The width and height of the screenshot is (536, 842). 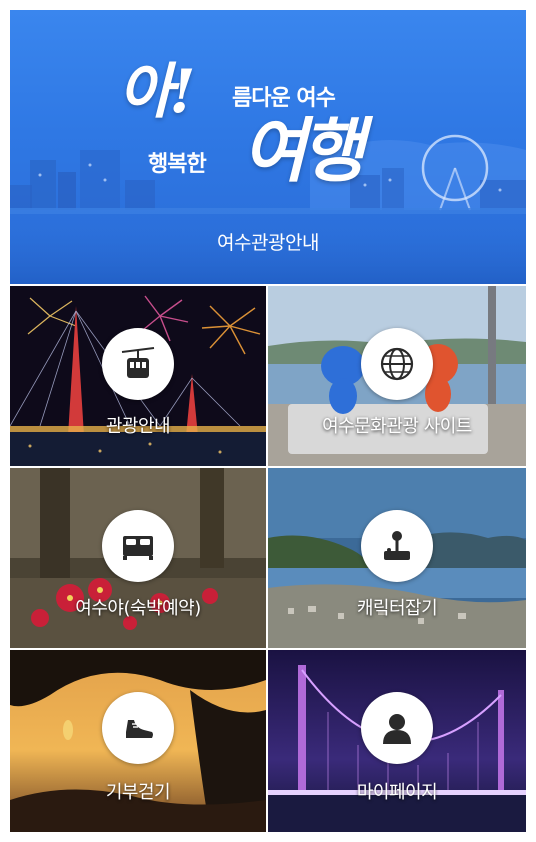 I want to click on logo-line-beautiful-yeosu: 름다운 여수, so click(x=284, y=98).